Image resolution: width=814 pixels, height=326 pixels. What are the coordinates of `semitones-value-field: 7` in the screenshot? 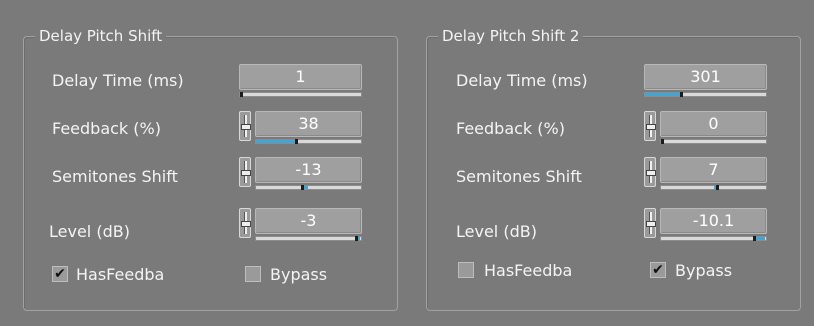 It's located at (713, 170).